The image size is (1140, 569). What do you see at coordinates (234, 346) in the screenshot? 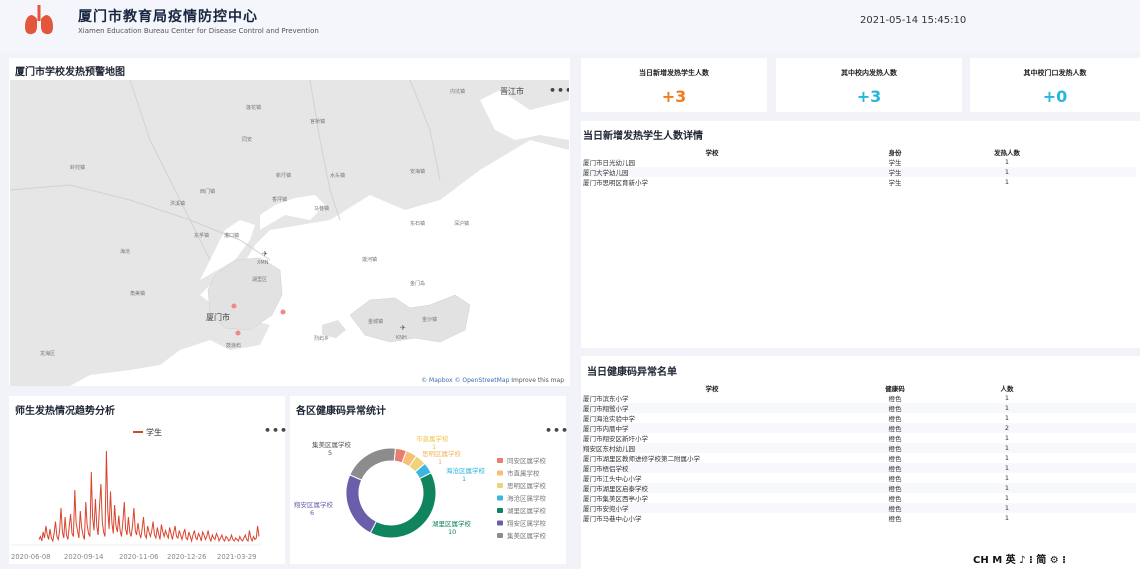
I see `map-label-gulang: 鼓浪屿` at bounding box center [234, 346].